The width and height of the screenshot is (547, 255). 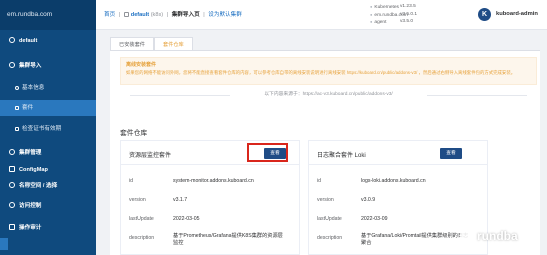 I want to click on config-icon, so click(x=12, y=169).